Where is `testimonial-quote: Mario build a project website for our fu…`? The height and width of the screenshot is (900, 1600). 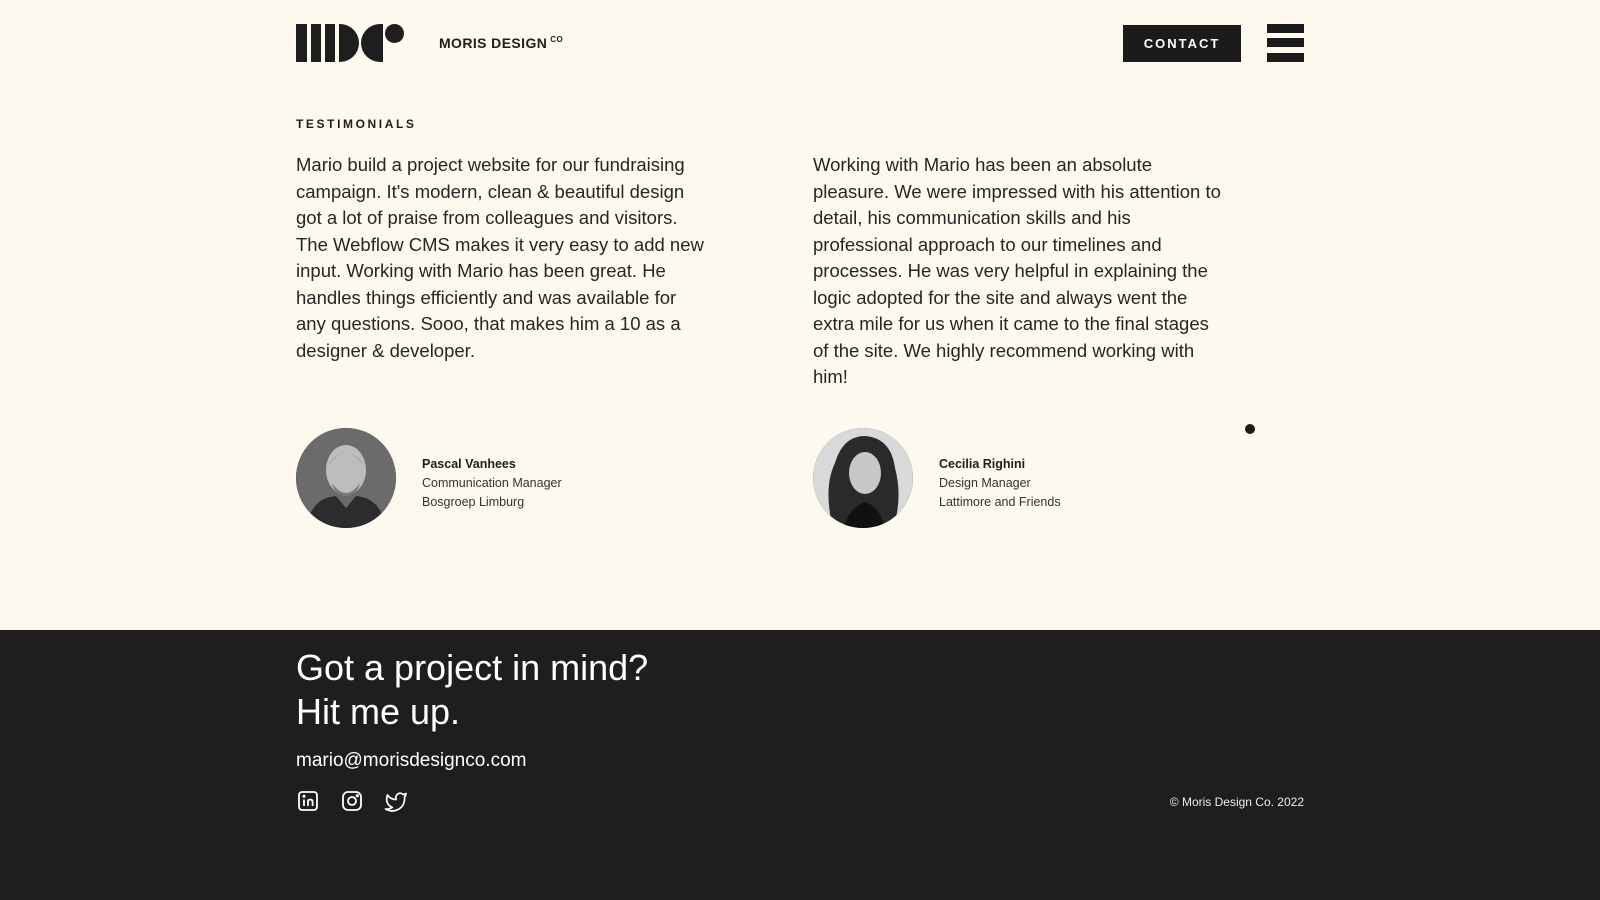 testimonial-quote: Mario build a project website for our fu… is located at coordinates (500, 257).